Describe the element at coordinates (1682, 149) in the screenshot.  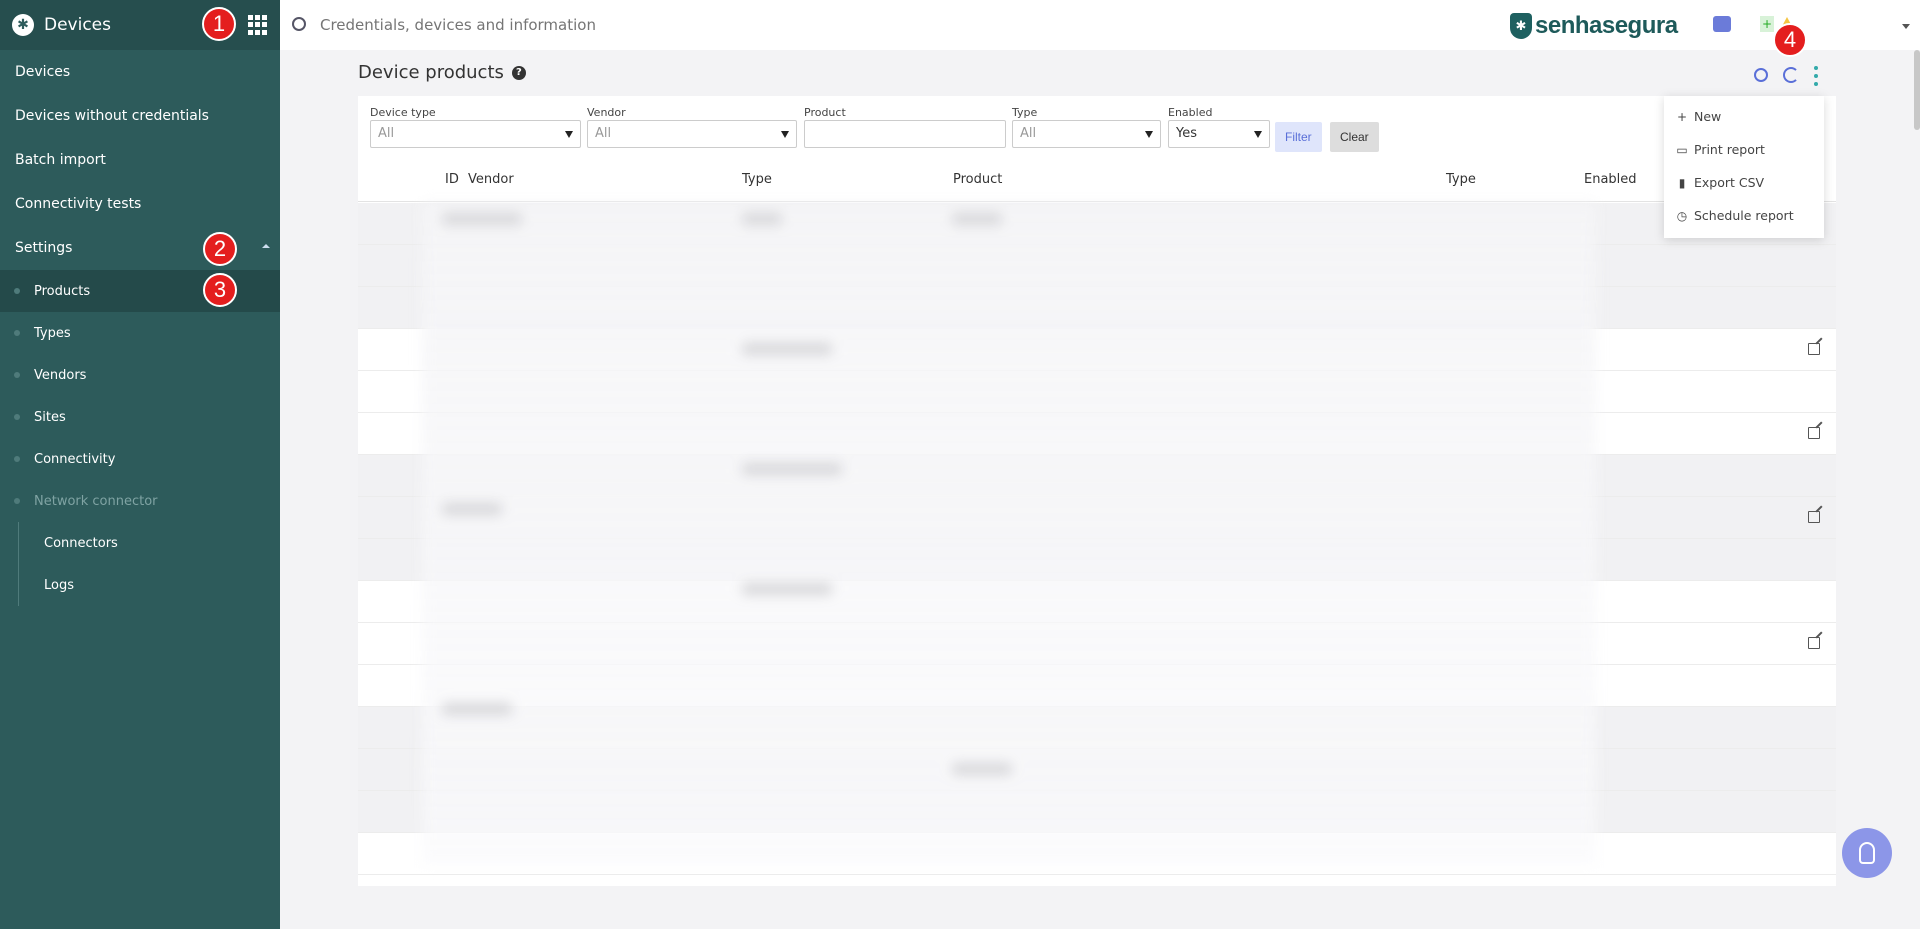
I see `printer-icon: ▭` at that location.